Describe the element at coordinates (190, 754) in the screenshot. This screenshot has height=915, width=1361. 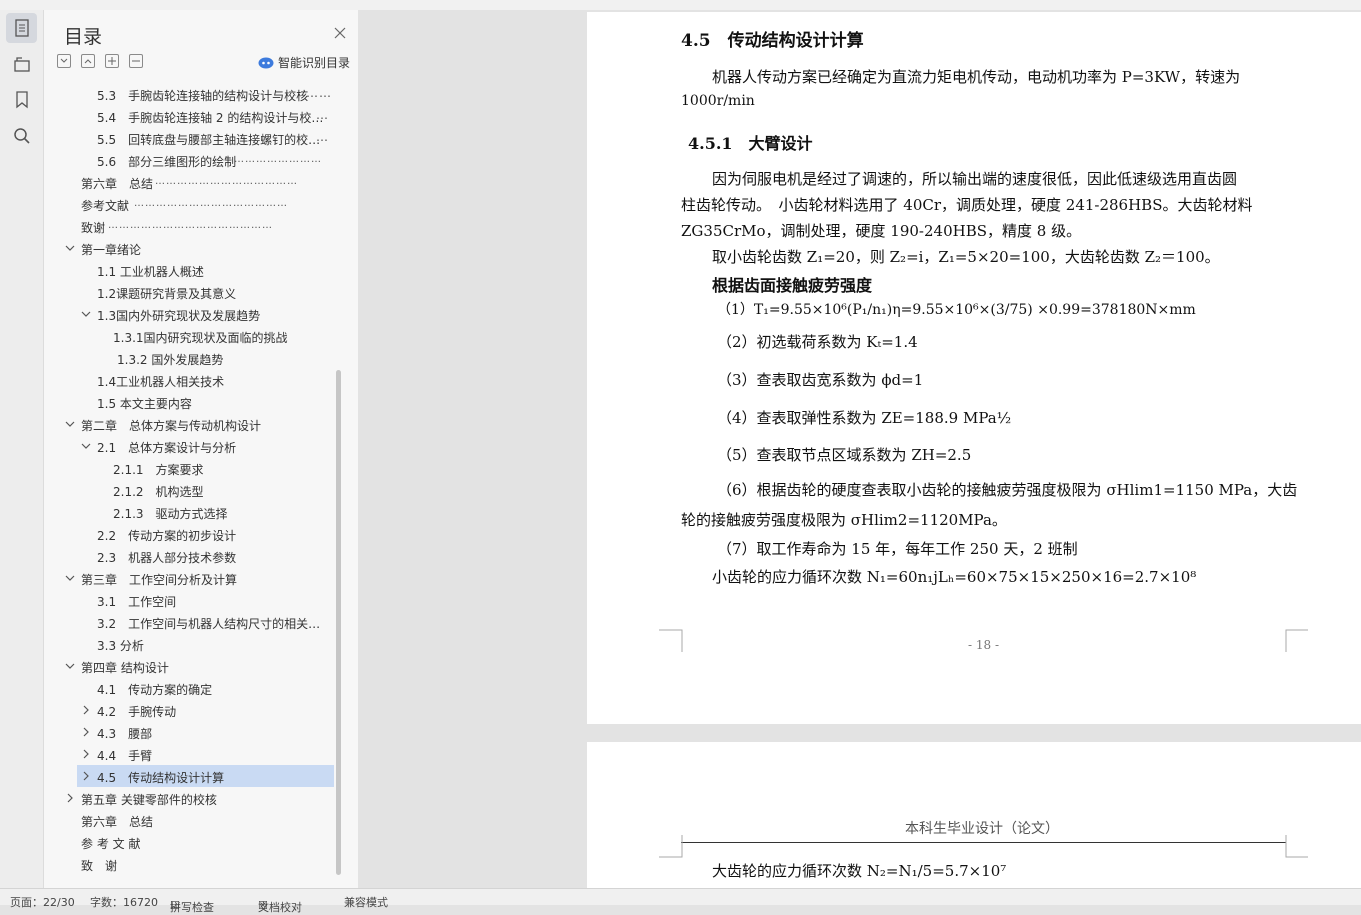
I see `toc-item-4-4: 4.4 手臂` at that location.